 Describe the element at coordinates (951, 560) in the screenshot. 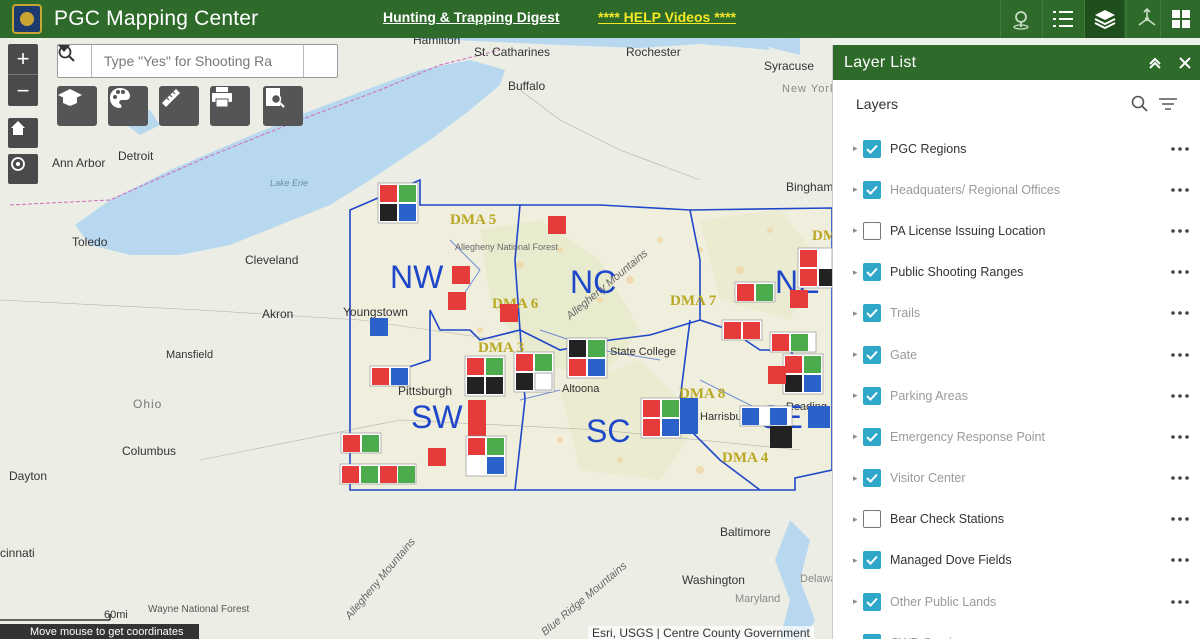

I see `layer-label: Managed Dove Fields` at that location.